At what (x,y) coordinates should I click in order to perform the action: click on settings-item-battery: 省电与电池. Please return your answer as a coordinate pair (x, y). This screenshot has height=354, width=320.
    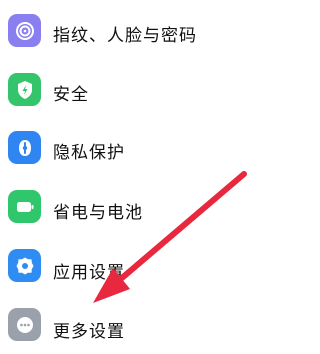
    Looking at the image, I should click on (125, 207).